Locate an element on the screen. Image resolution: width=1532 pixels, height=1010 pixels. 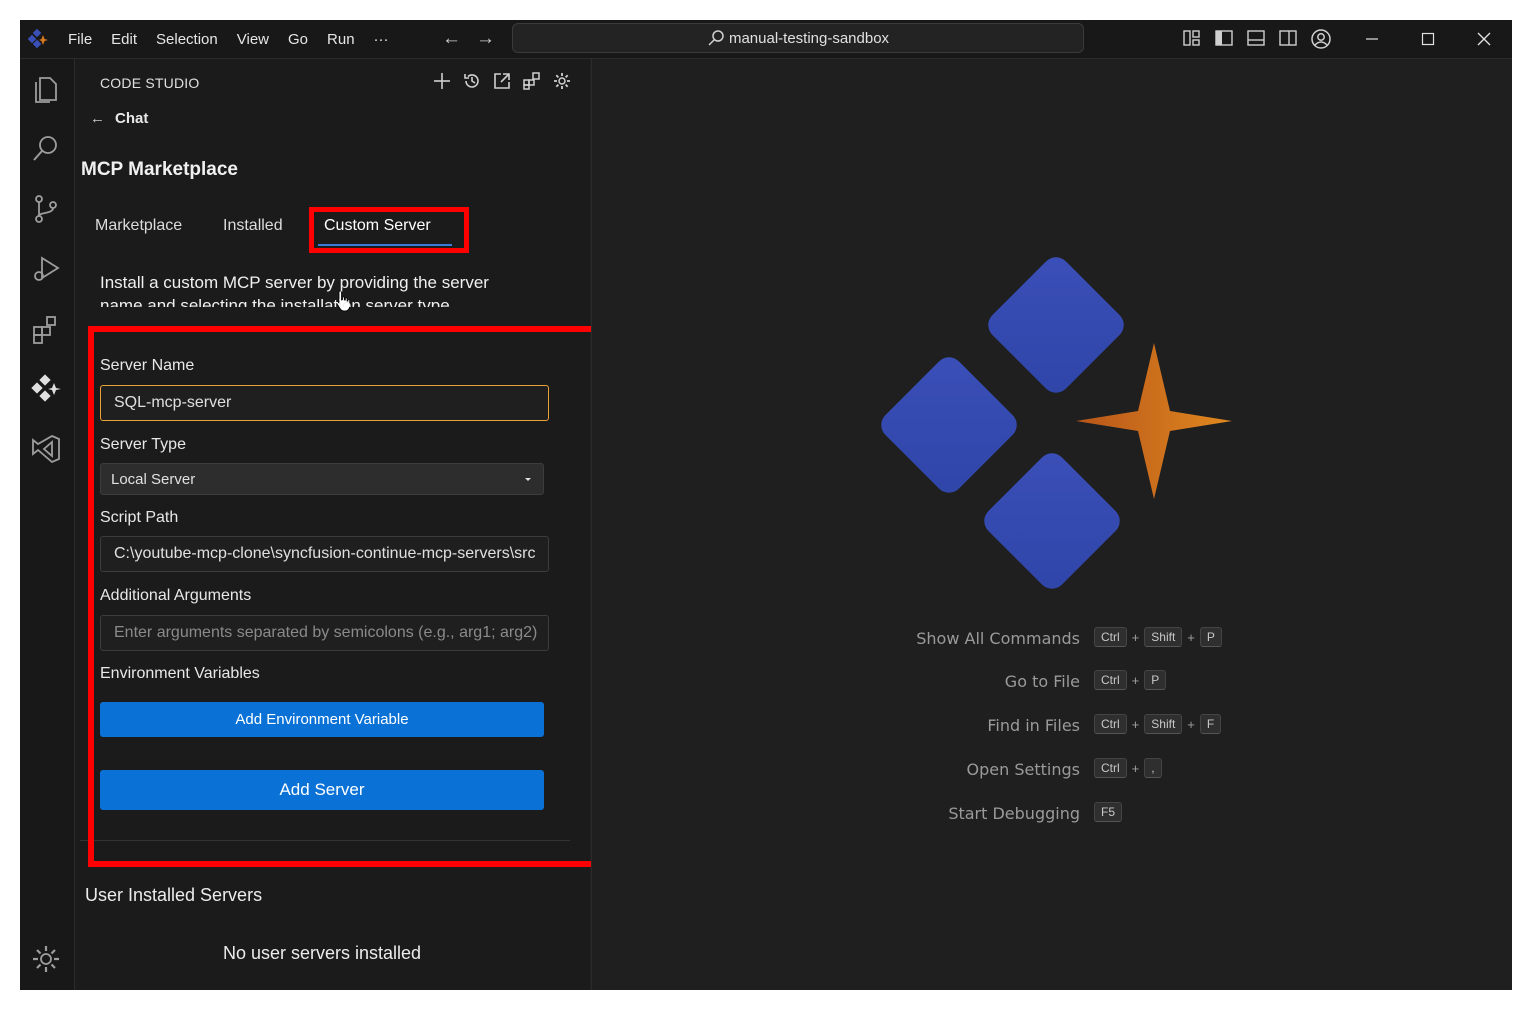
menu-edit: Edit is located at coordinates (124, 39).